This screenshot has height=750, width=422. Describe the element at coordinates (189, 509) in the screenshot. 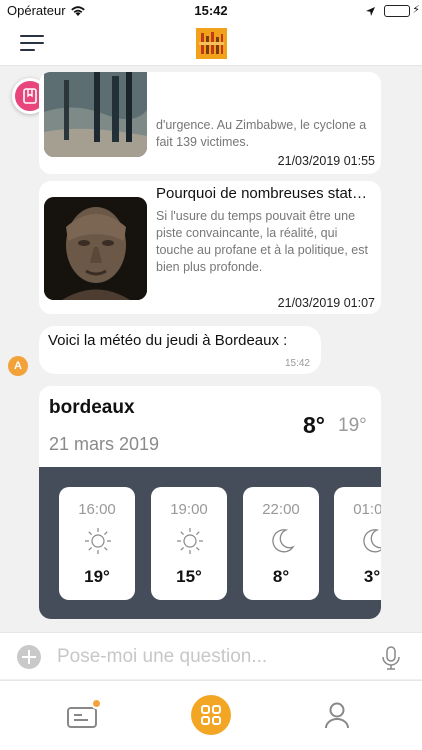

I see `forecast-hour: 19:00` at that location.